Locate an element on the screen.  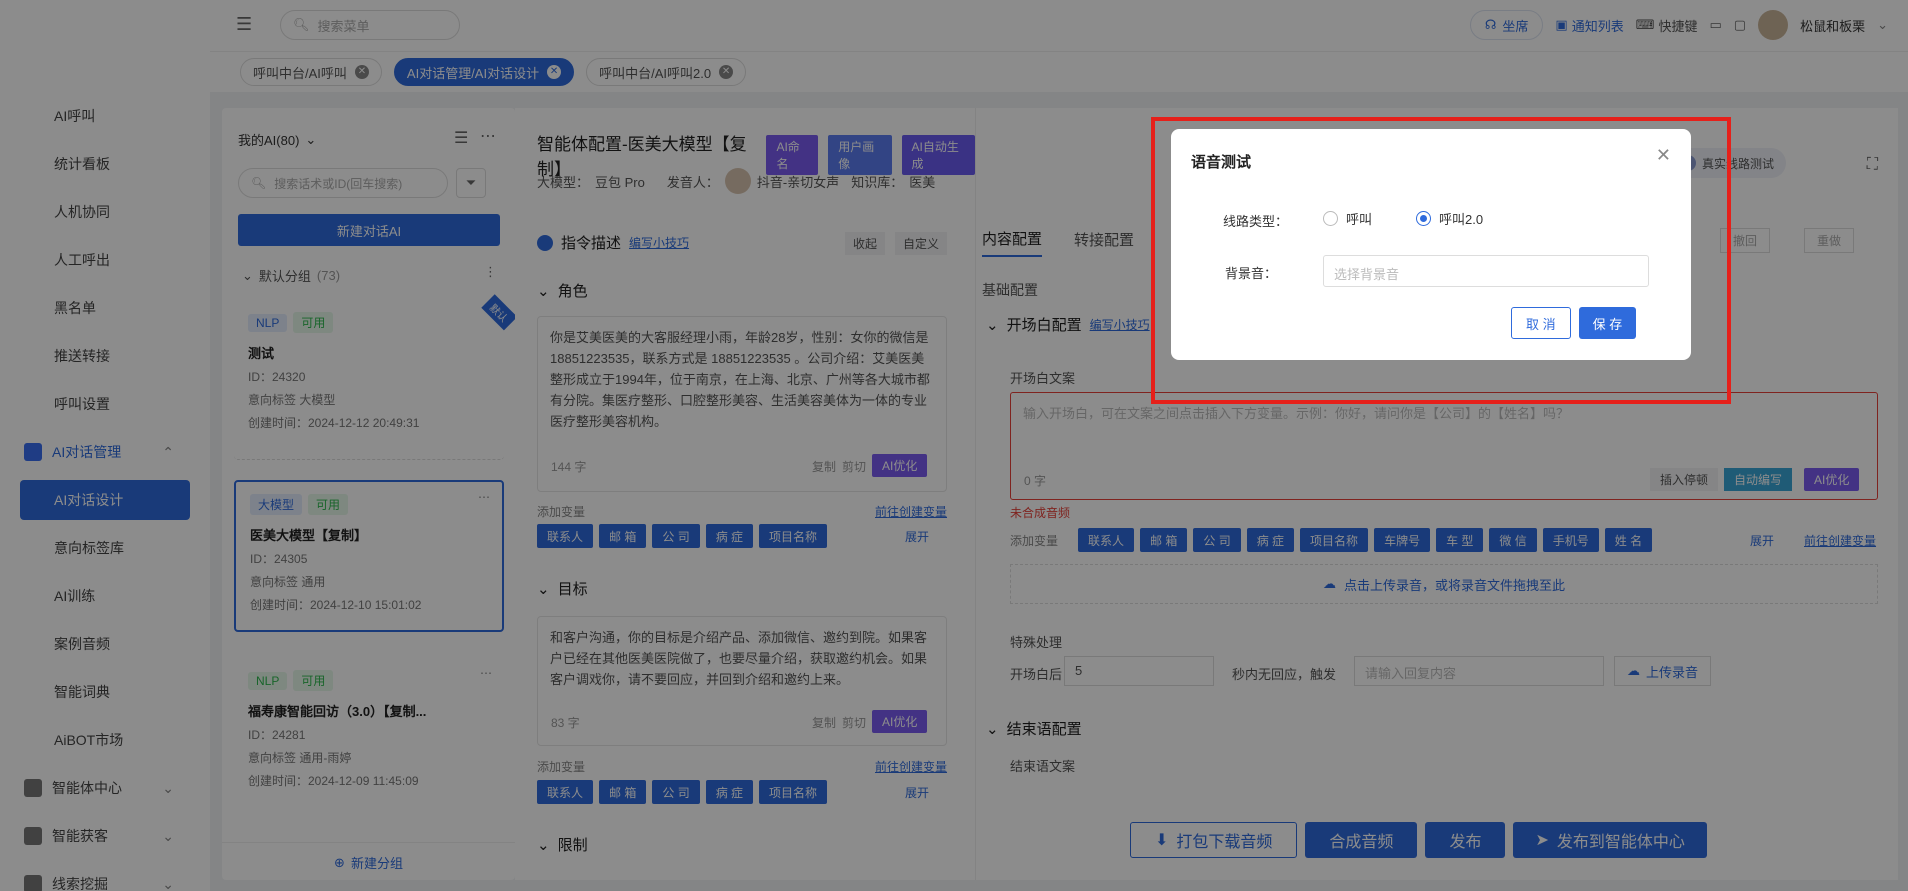
radio-label: 呼叫2.0 is located at coordinates (1461, 219).